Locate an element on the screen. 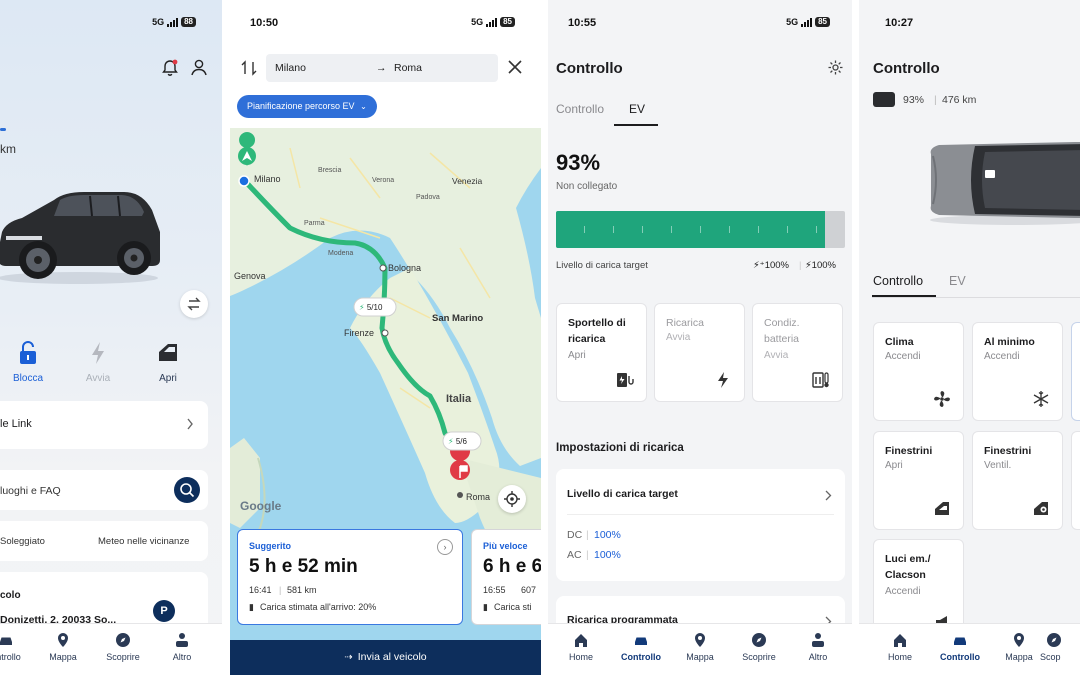 This screenshot has width=1080, height=675. target-dc: ⚡⁺100% is located at coordinates (771, 265).